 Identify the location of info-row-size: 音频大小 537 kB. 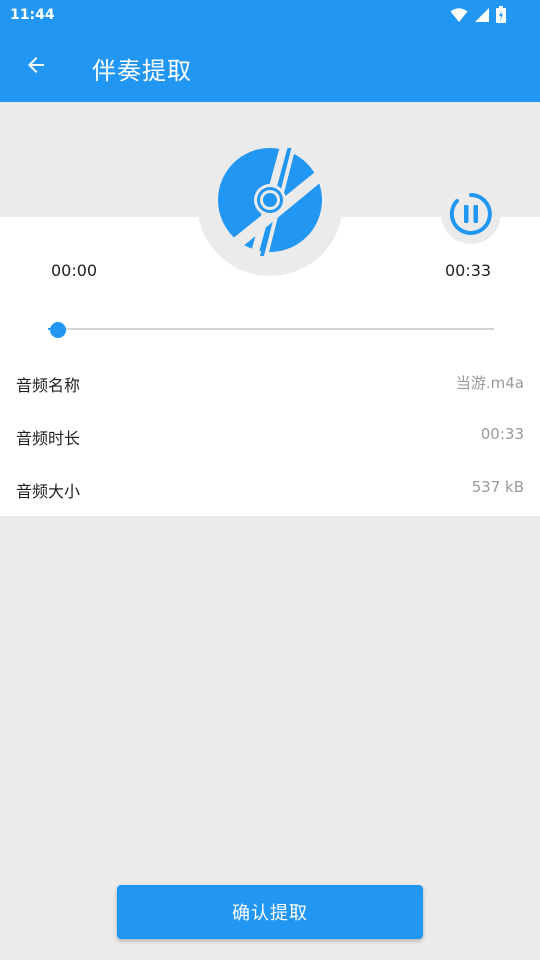
(270, 489).